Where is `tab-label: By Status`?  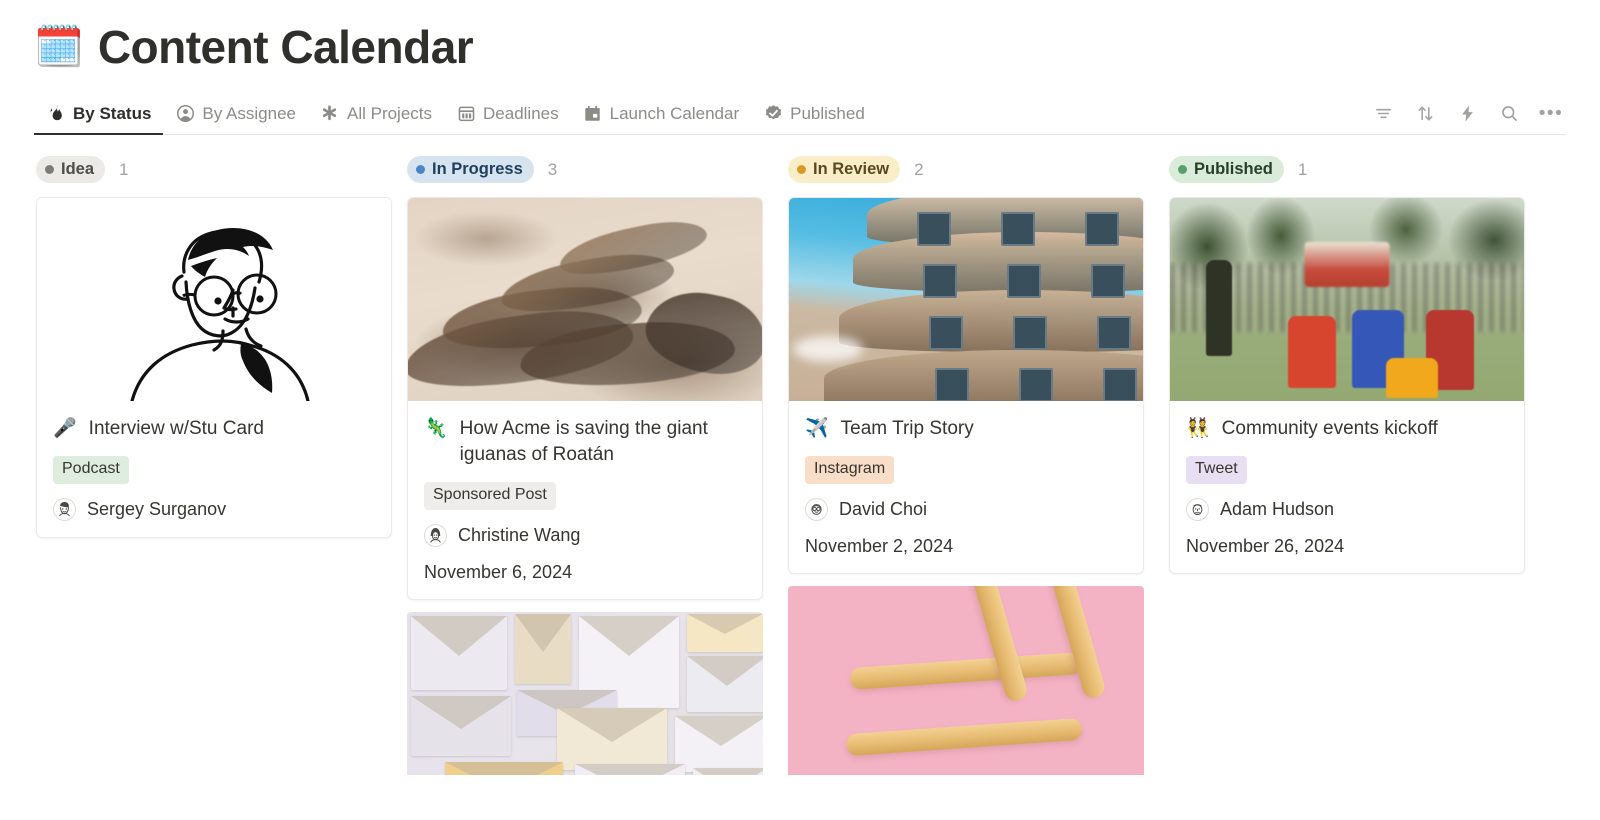
tab-label: By Status is located at coordinates (112, 113).